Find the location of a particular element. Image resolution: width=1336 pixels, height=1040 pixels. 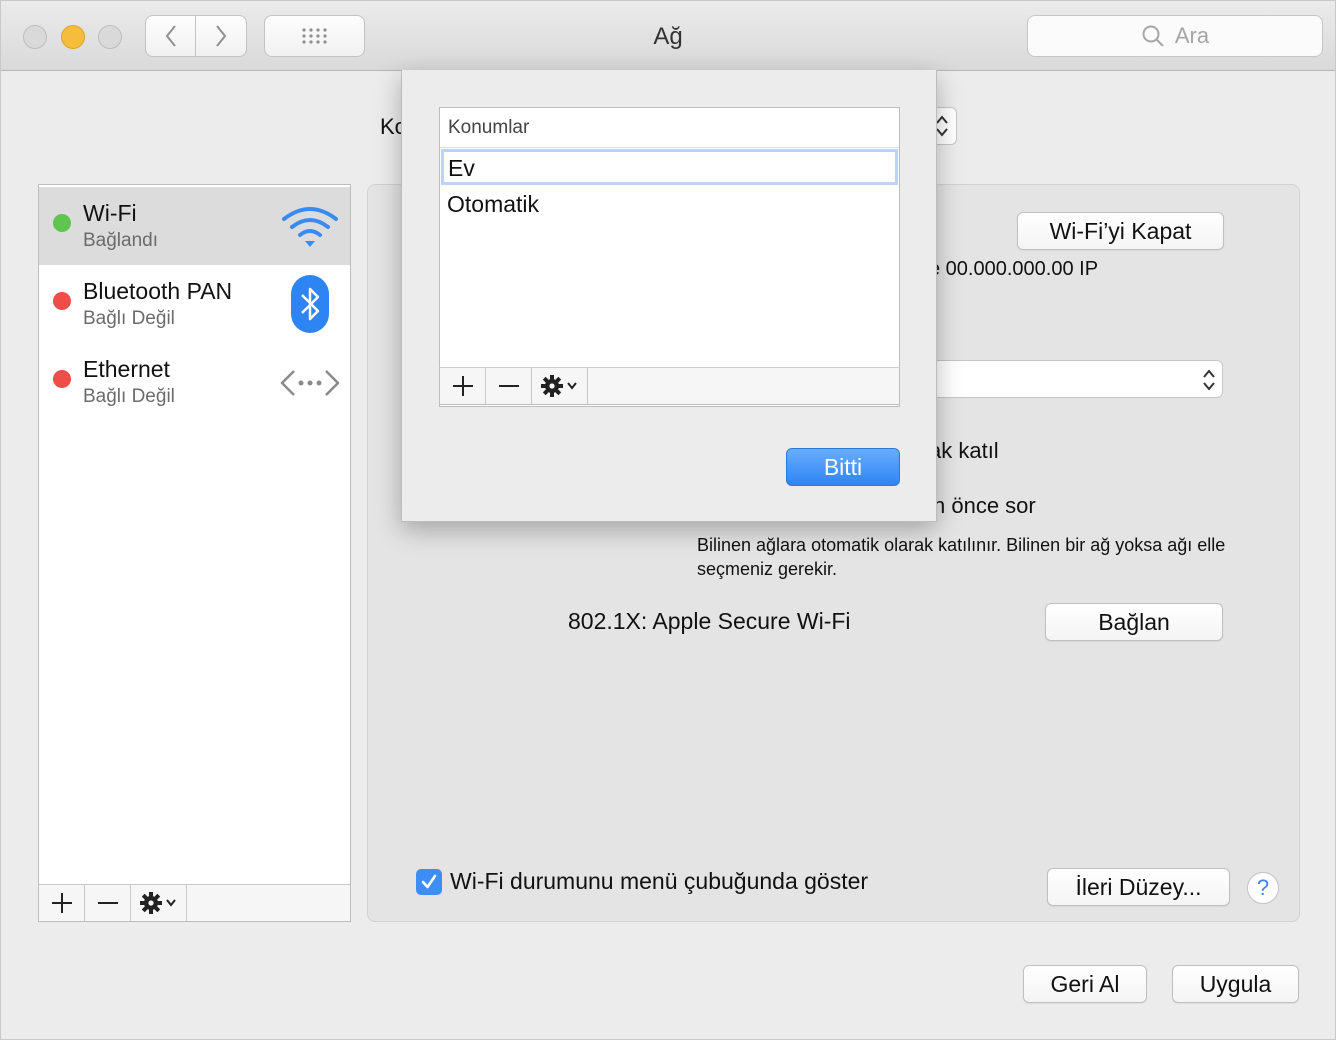

service-item-ethernet: Ethernet Bağlı Değil is located at coordinates (194, 382).